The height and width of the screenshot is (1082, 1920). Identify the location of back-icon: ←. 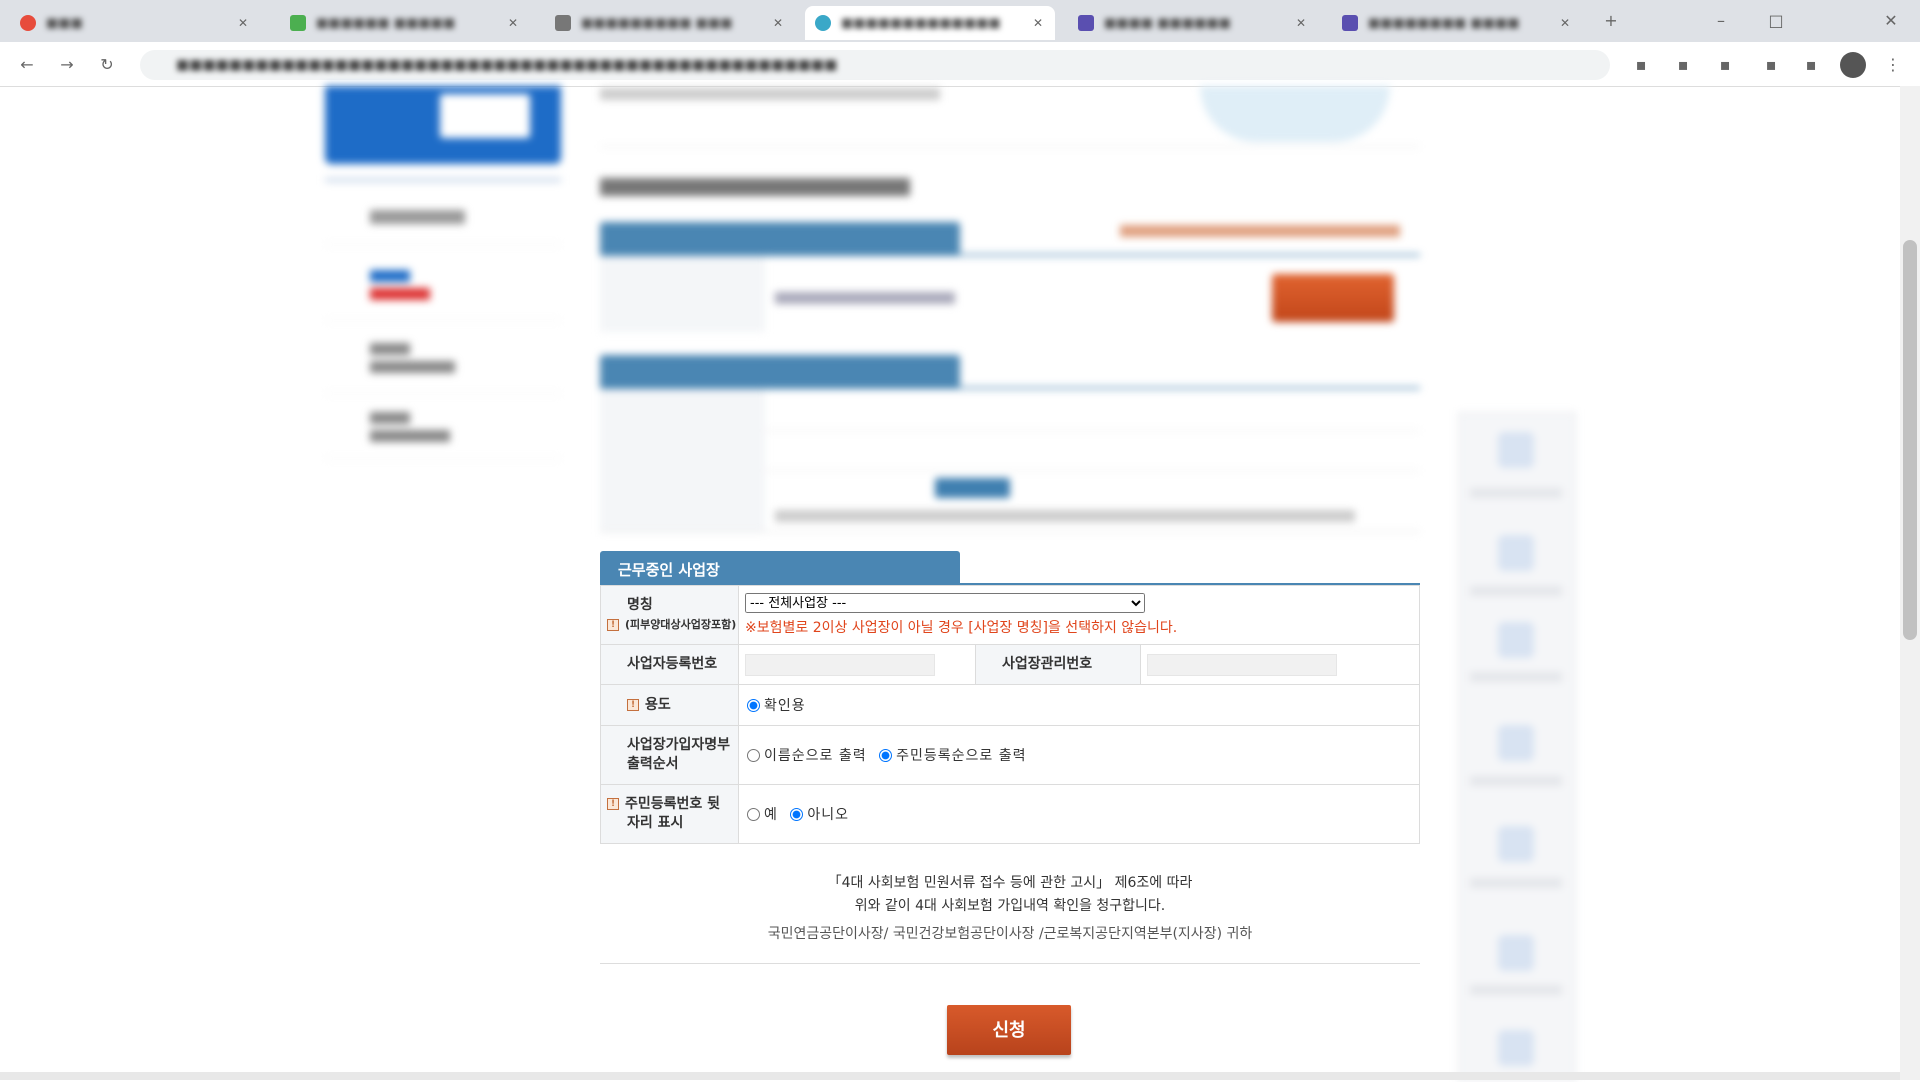
(27, 65).